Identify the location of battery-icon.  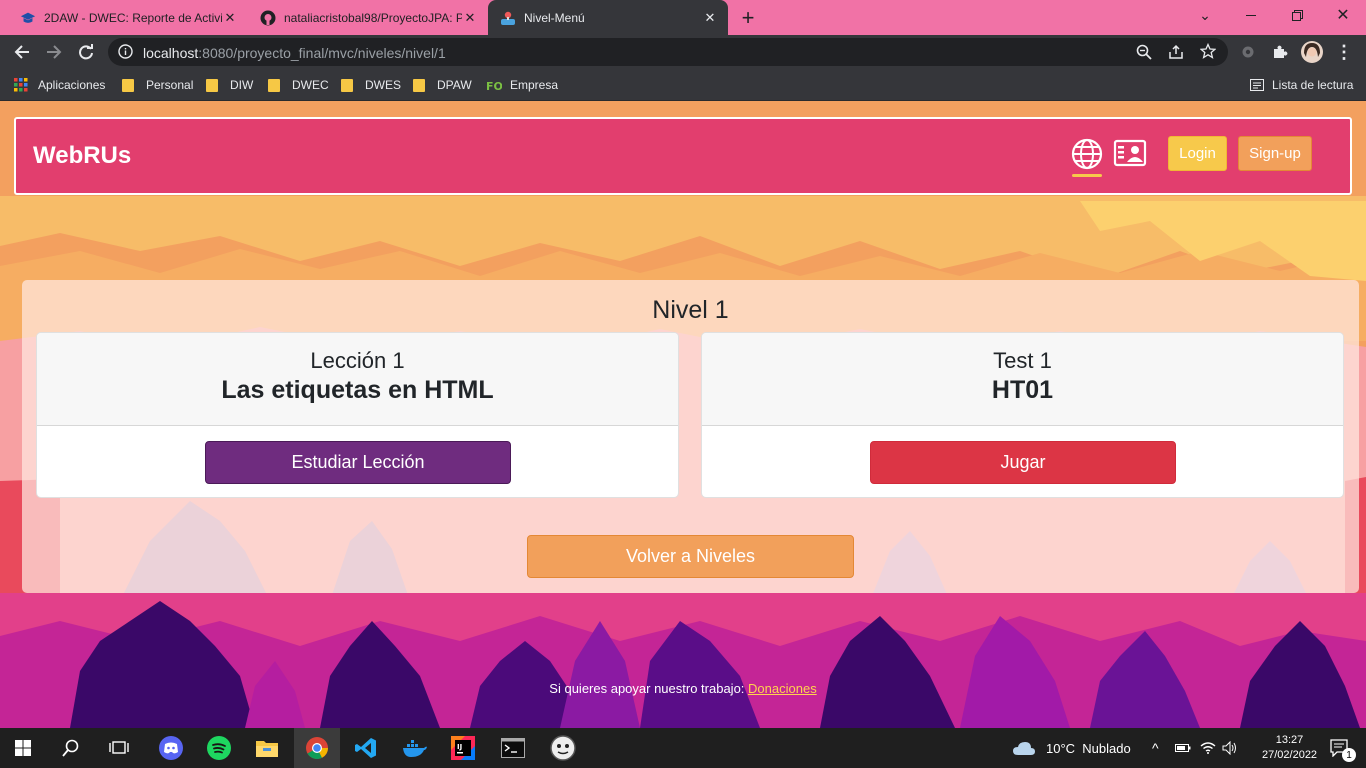
(1183, 748).